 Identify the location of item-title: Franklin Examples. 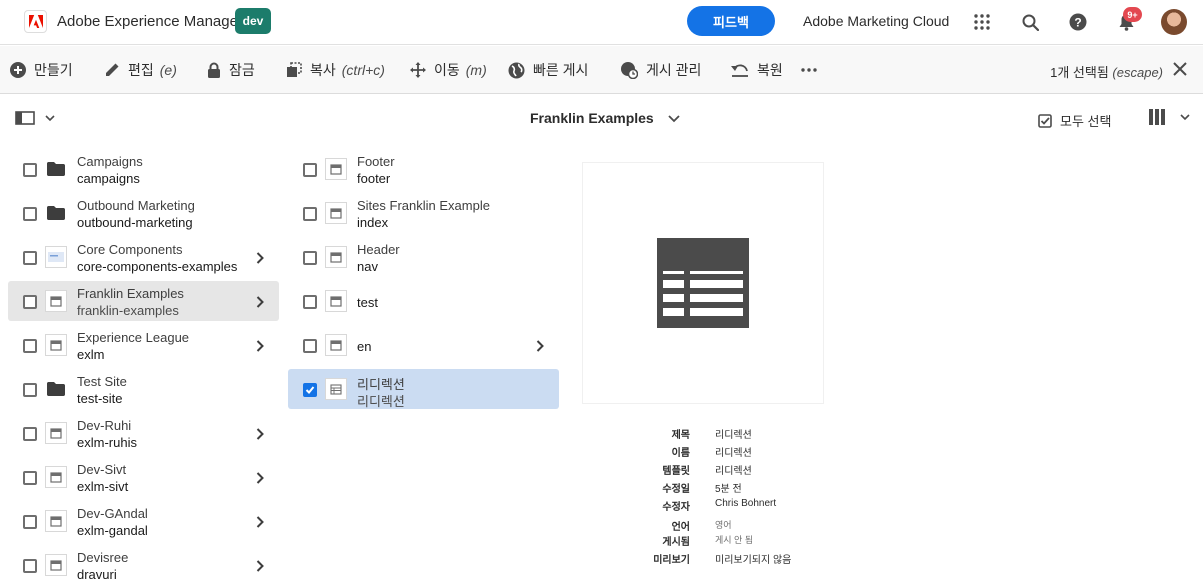
(130, 293).